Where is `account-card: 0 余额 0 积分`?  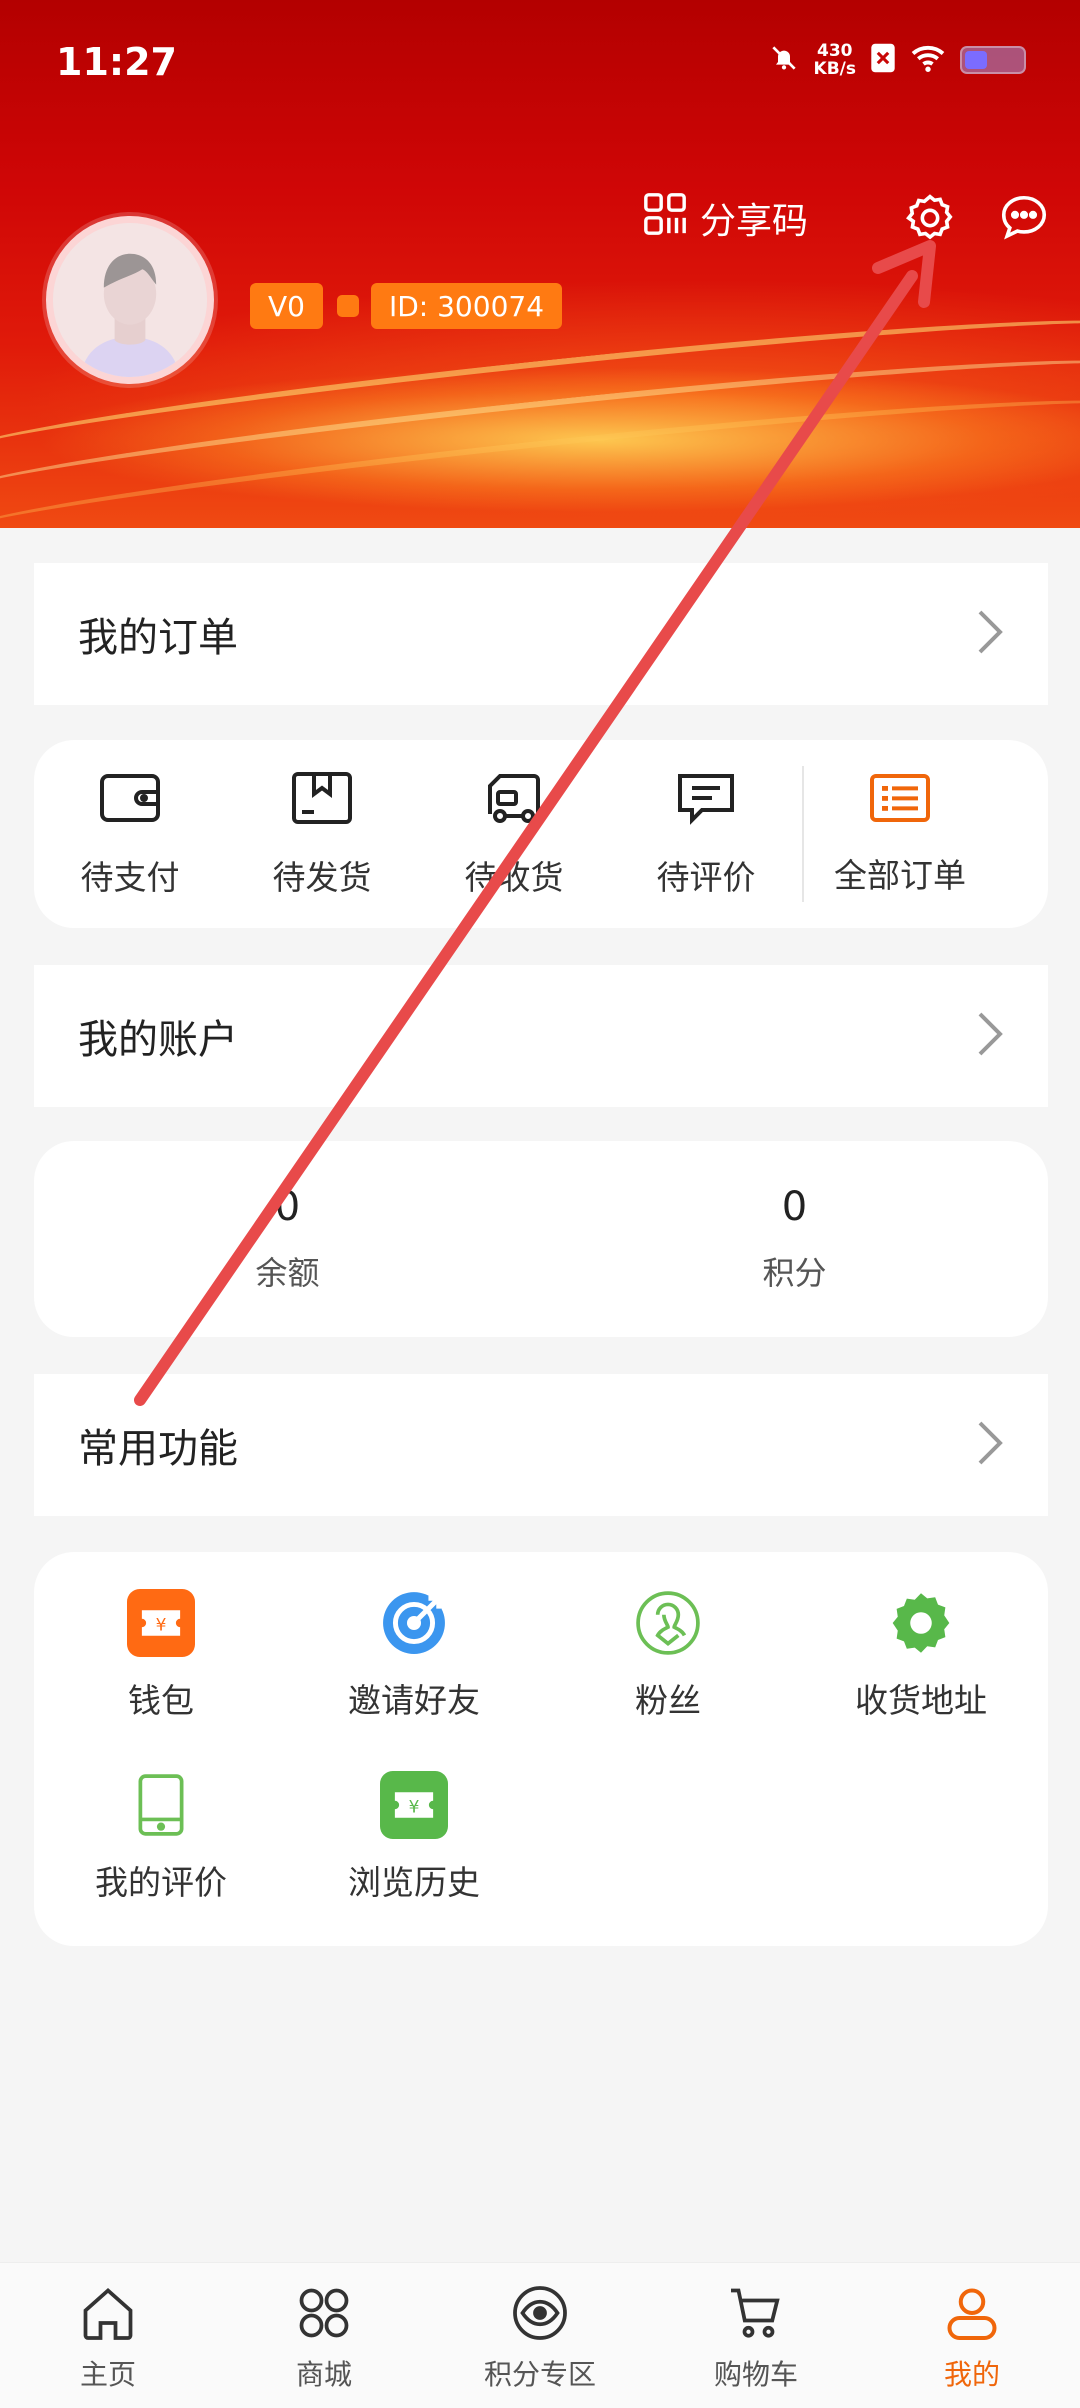
account-card: 0 余额 0 积分 is located at coordinates (541, 1239).